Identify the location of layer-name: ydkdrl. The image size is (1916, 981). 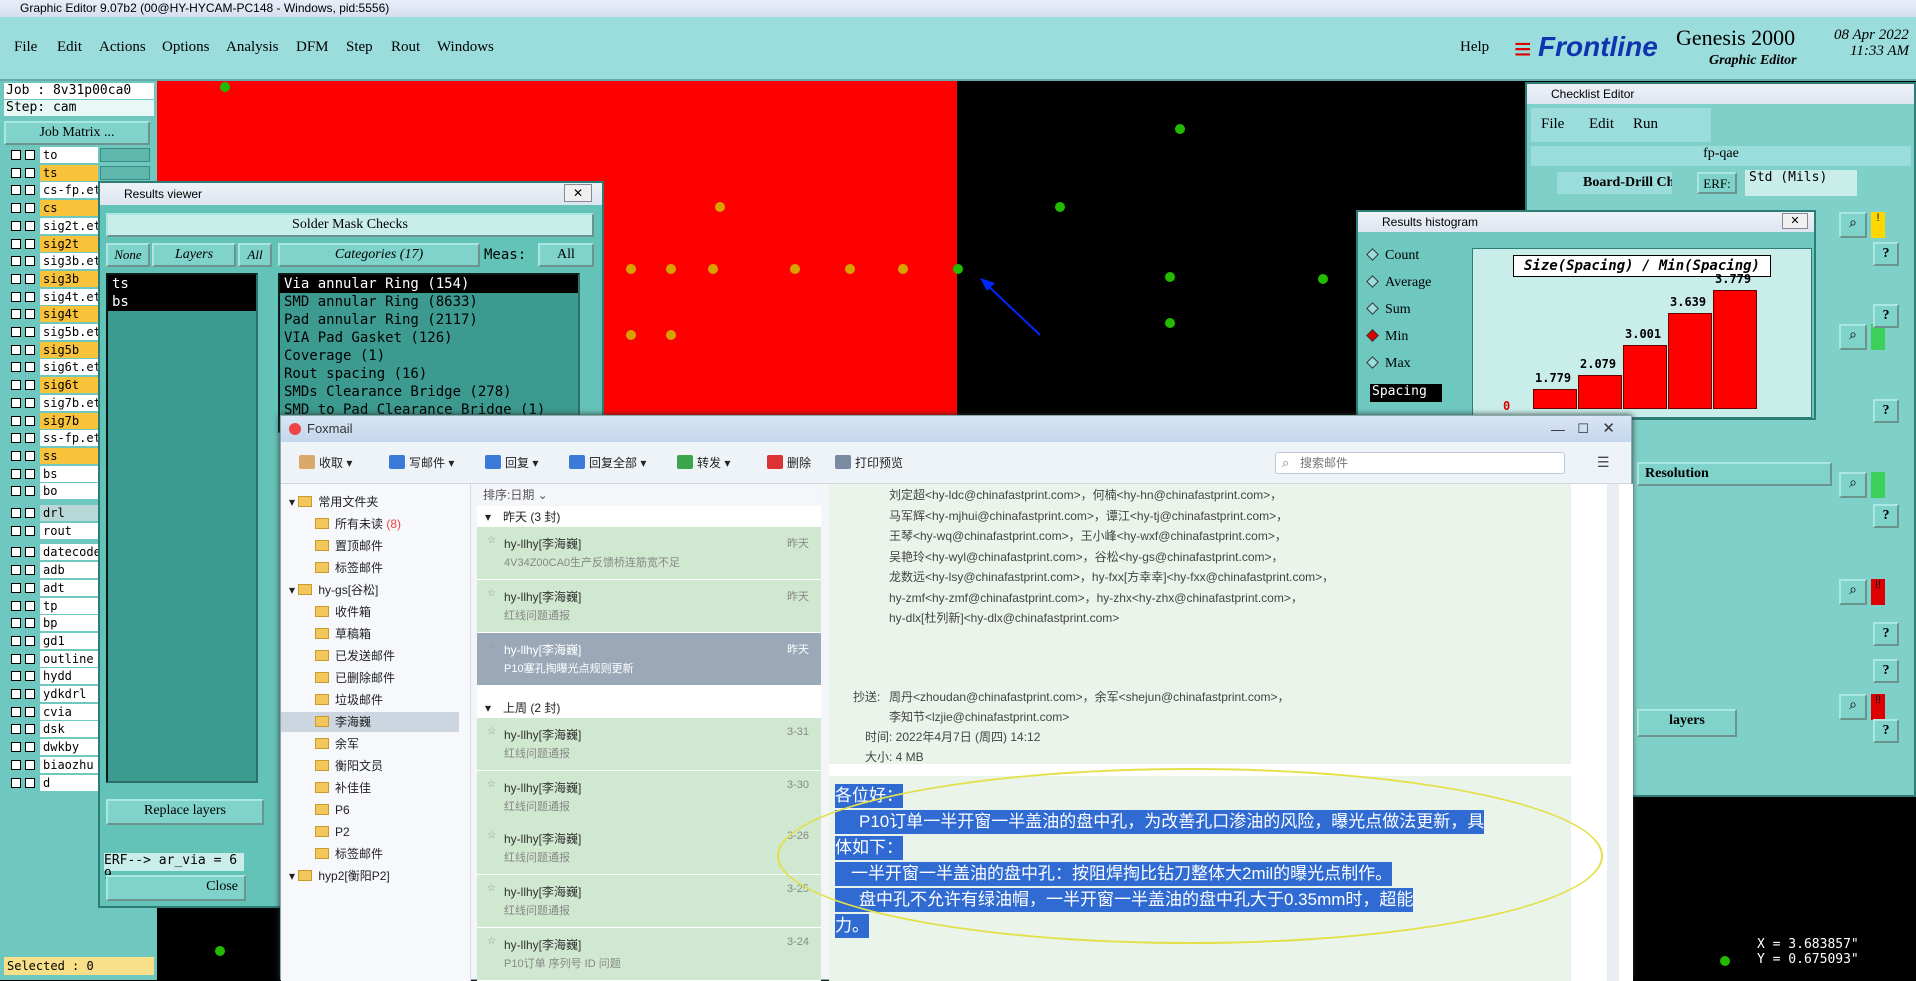
(69, 694).